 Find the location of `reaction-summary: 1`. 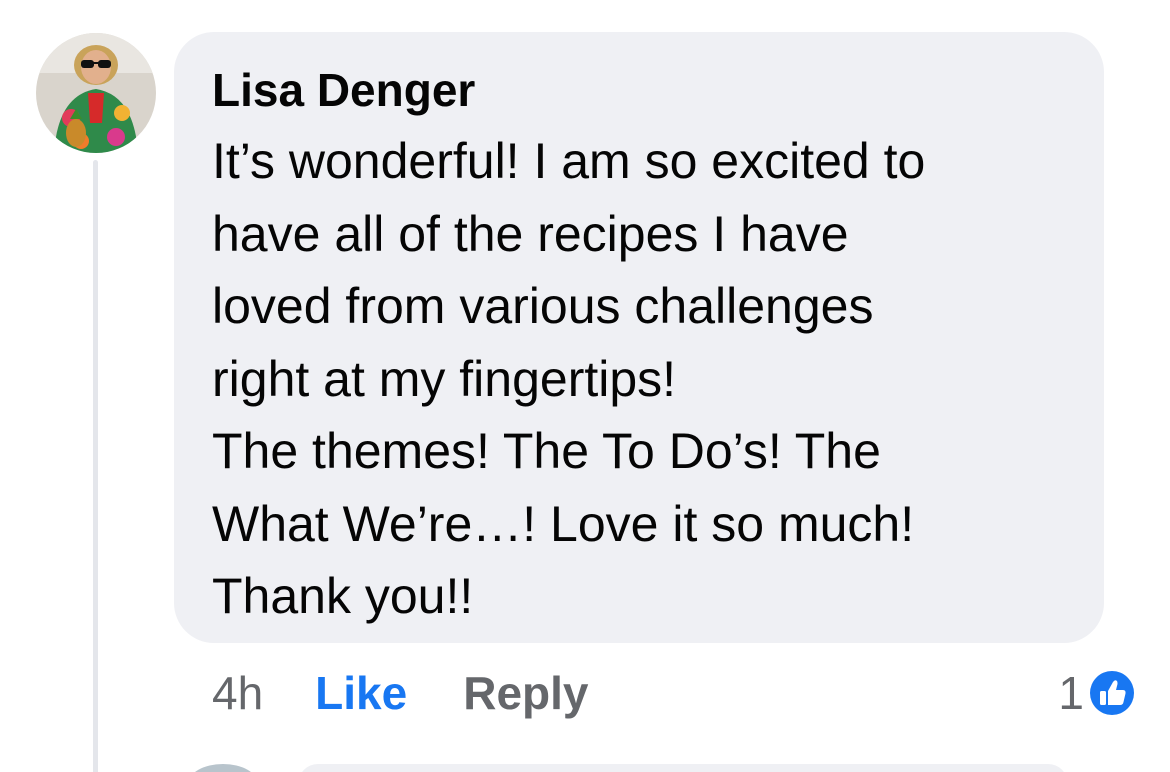

reaction-summary: 1 is located at coordinates (1098, 693).